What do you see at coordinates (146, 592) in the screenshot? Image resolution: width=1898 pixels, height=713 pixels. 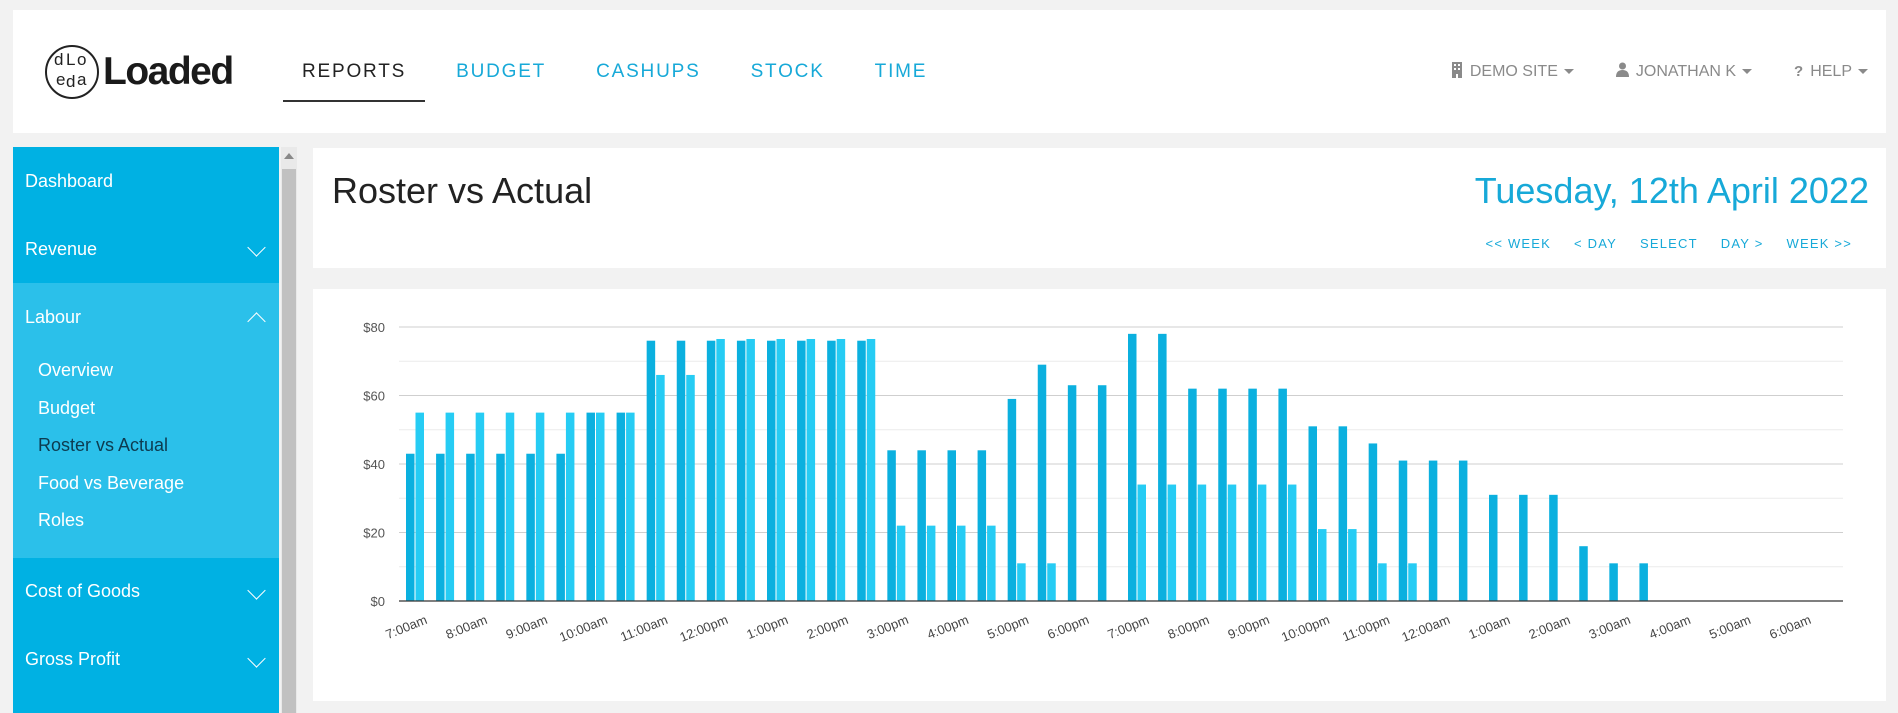 I see `sidebar-item-cost-of-goods: Cost of Goods` at bounding box center [146, 592].